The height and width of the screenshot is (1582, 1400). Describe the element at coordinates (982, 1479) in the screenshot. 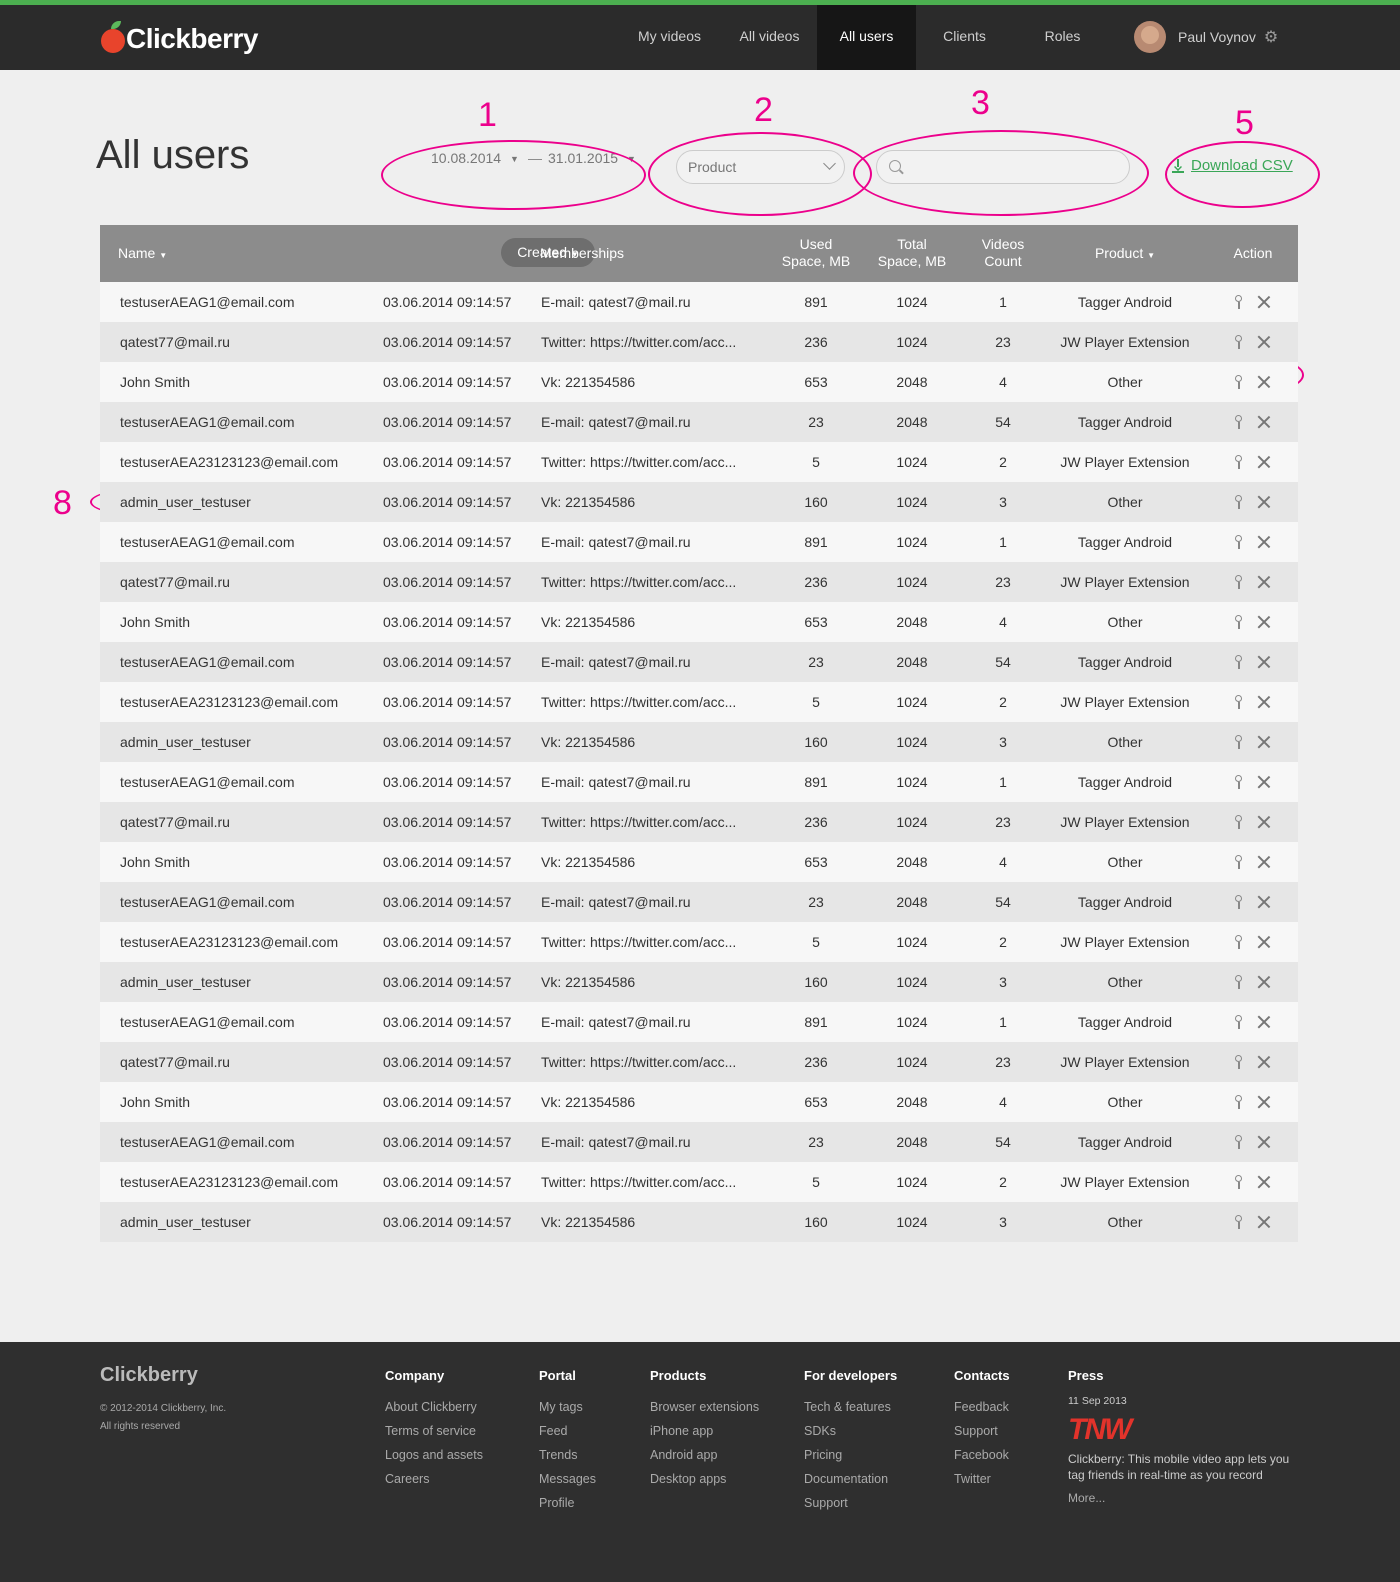

I see `footer-link: Twitter` at that location.